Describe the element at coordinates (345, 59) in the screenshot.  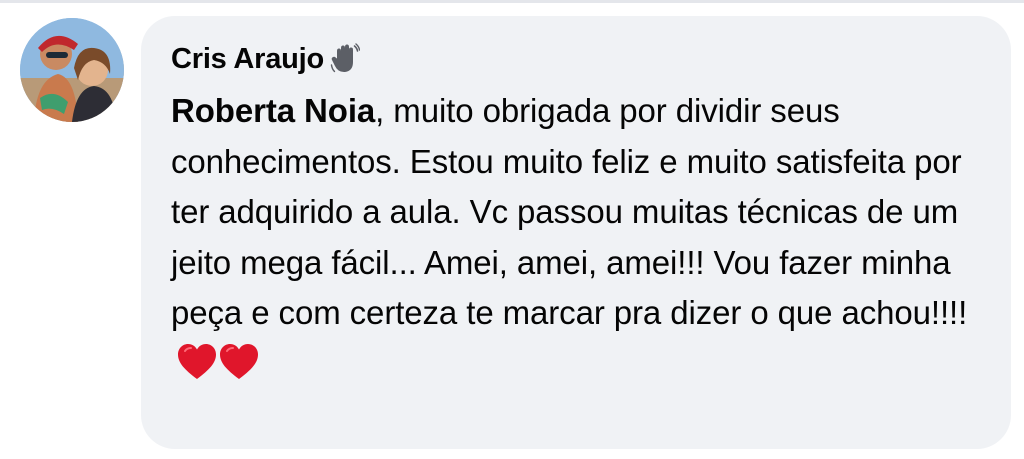
I see `waving-hand-icon` at that location.